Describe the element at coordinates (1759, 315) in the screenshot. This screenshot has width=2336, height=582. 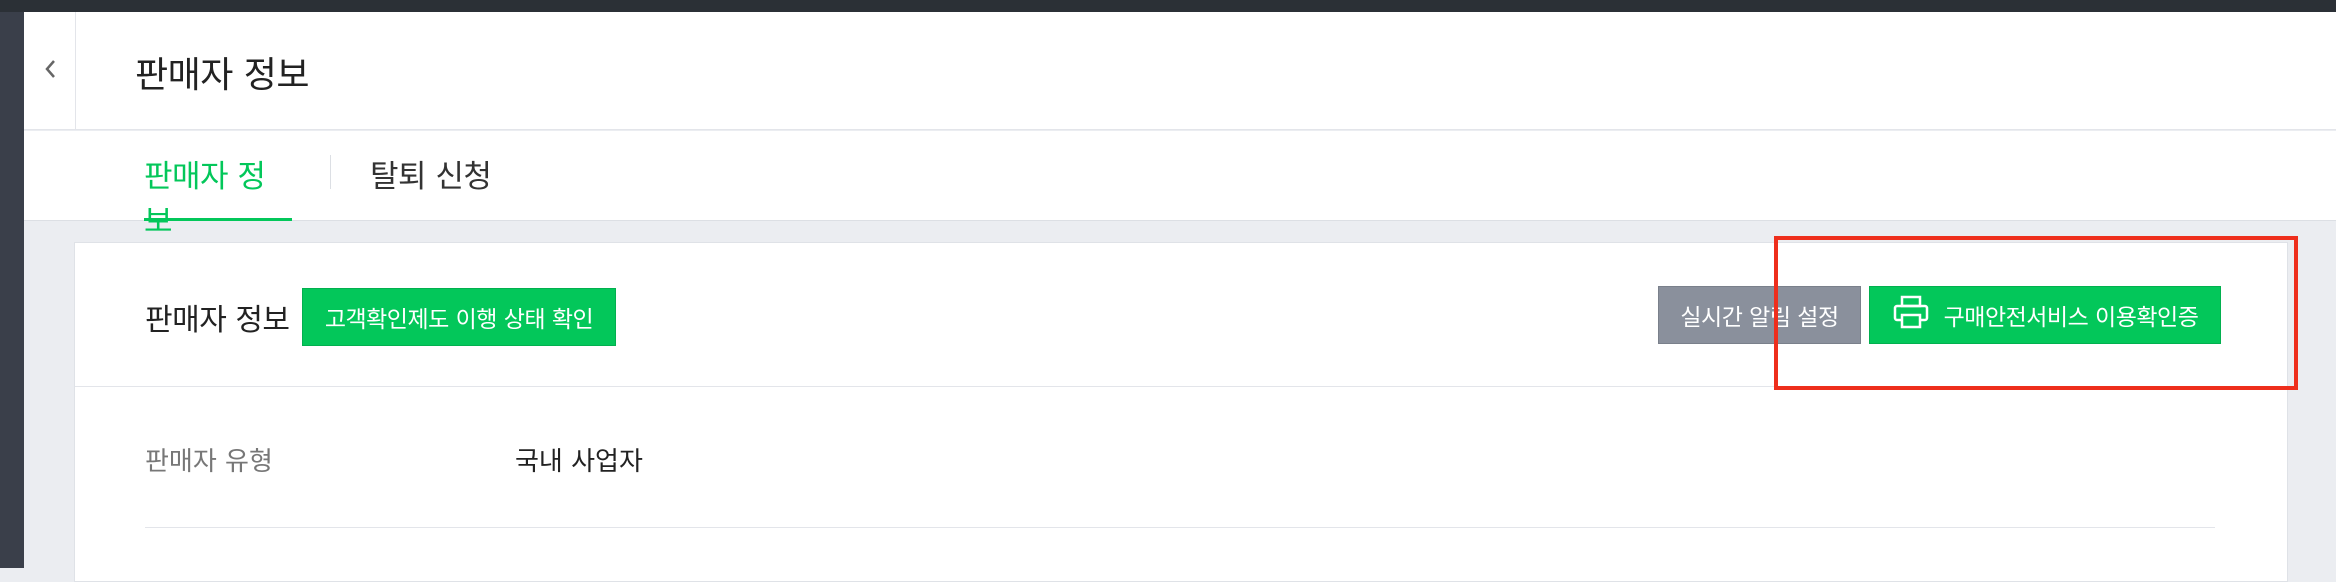
I see `realtime-alarm-settings-button: 실시간 알림 설정` at that location.